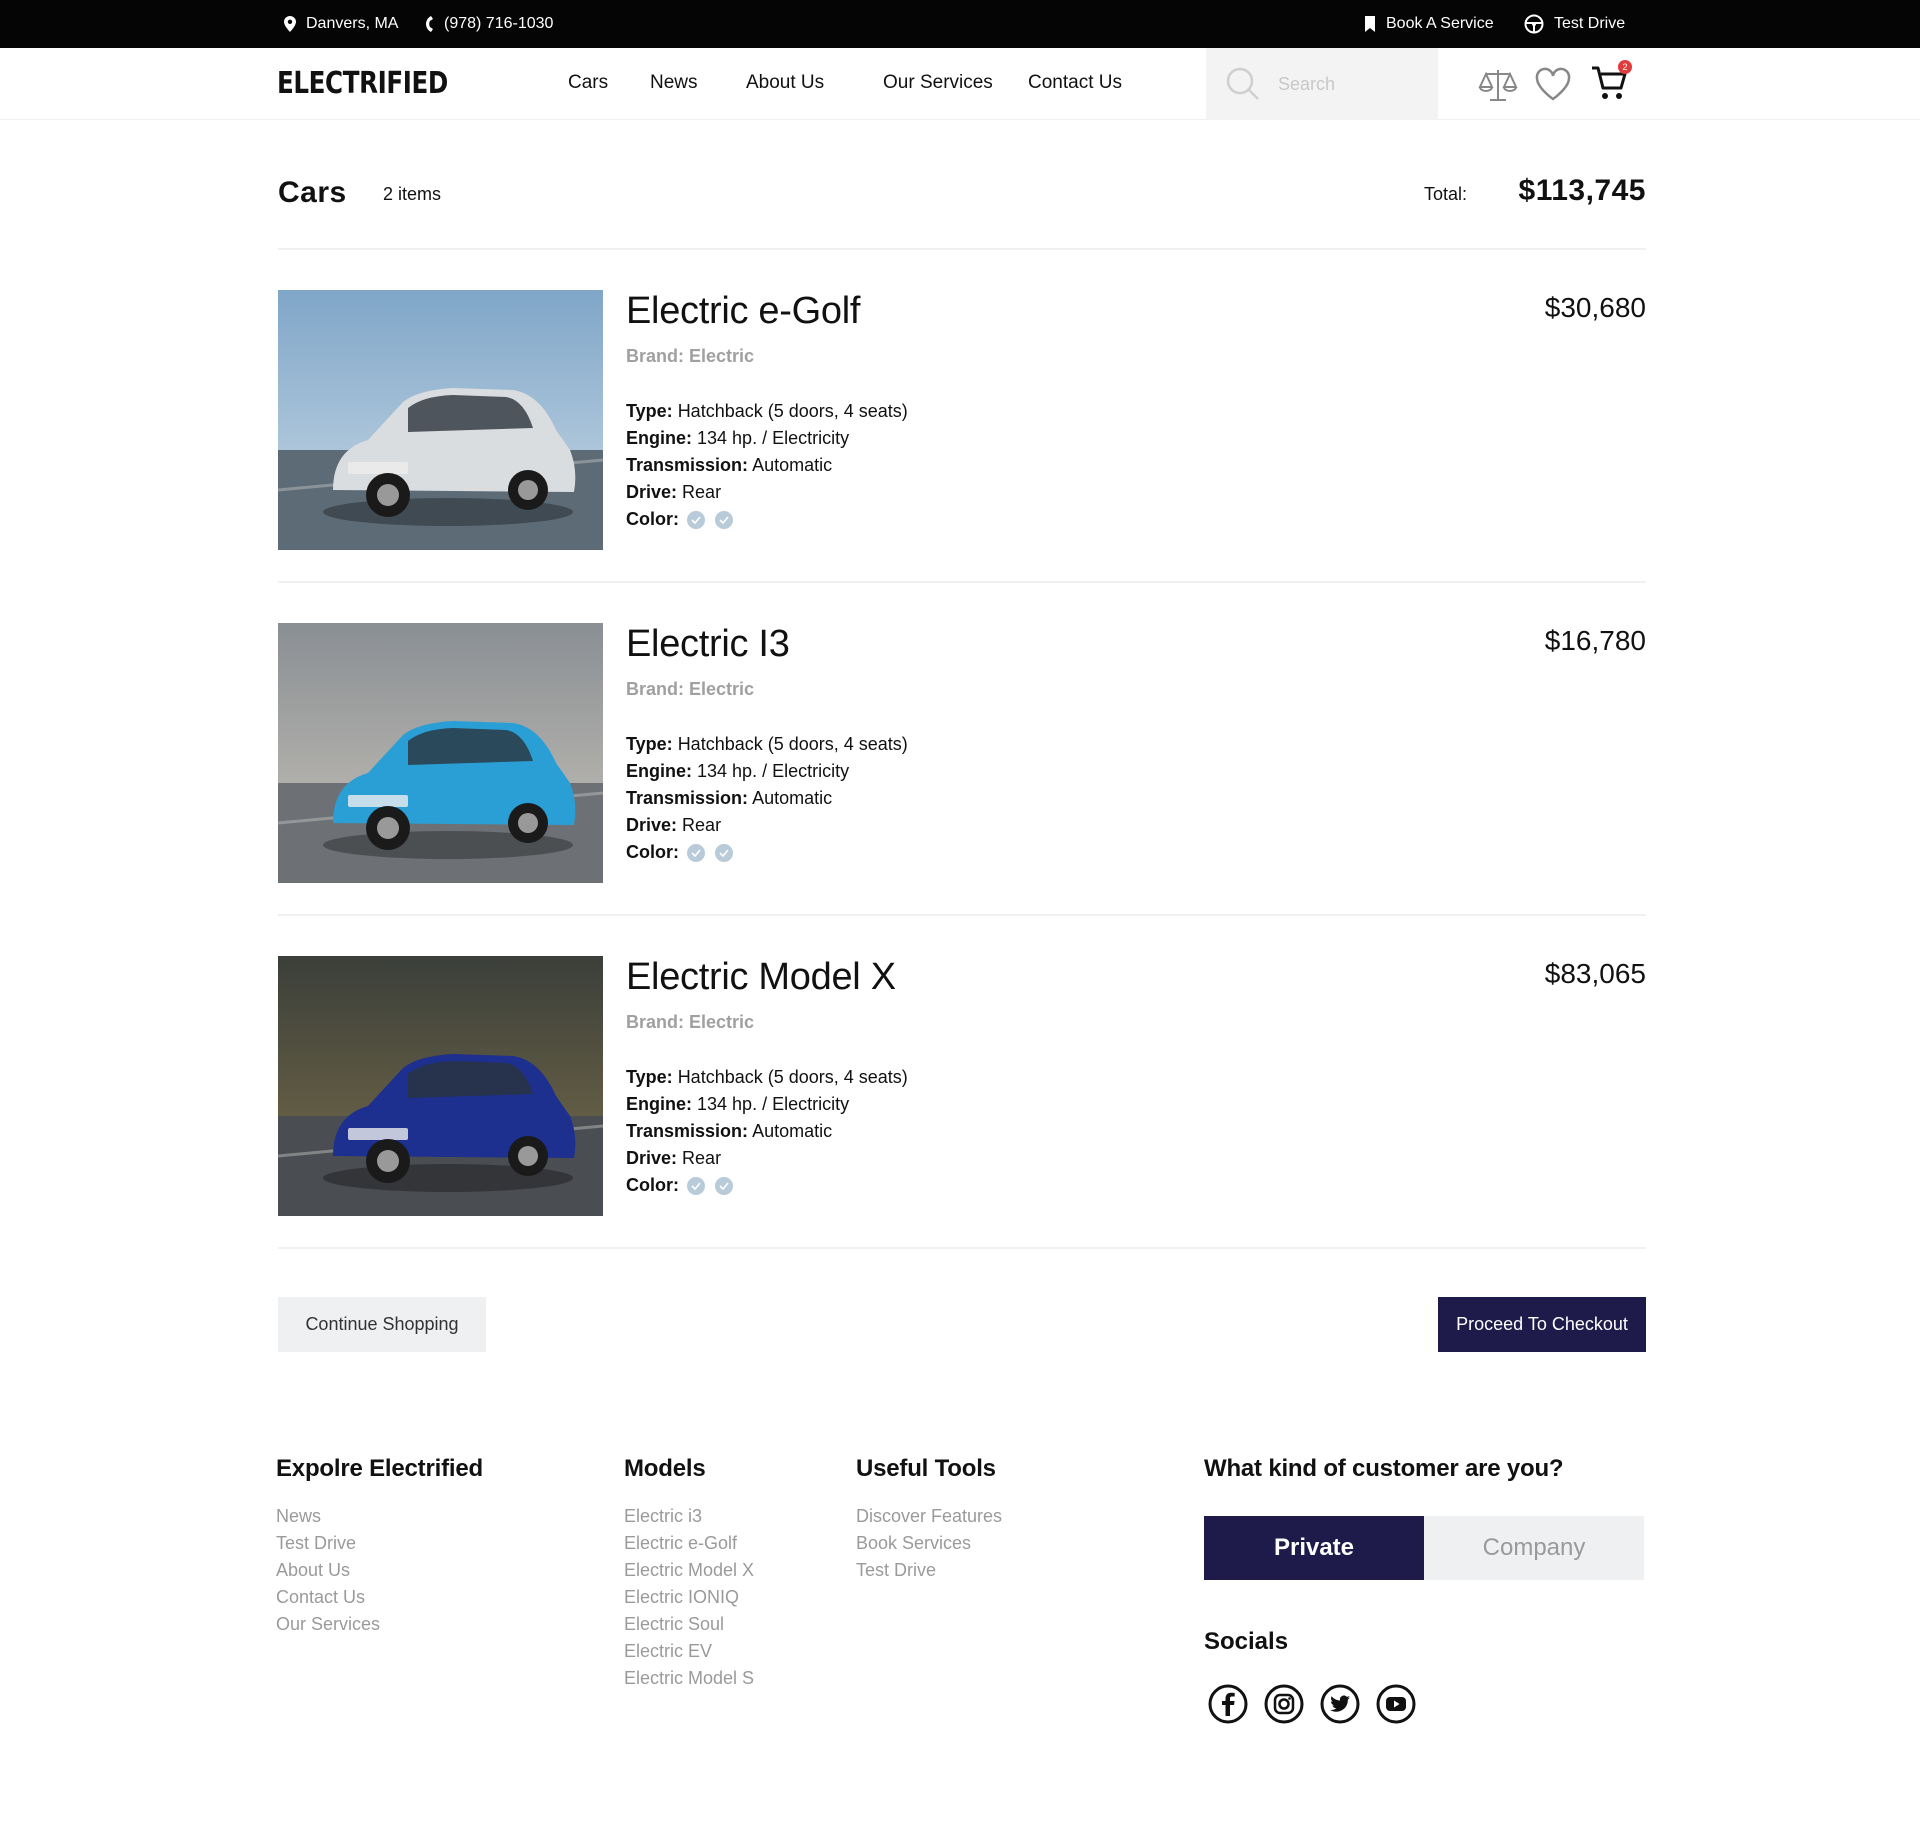  What do you see at coordinates (938, 83) in the screenshot?
I see `nav-our-services: Our Services` at bounding box center [938, 83].